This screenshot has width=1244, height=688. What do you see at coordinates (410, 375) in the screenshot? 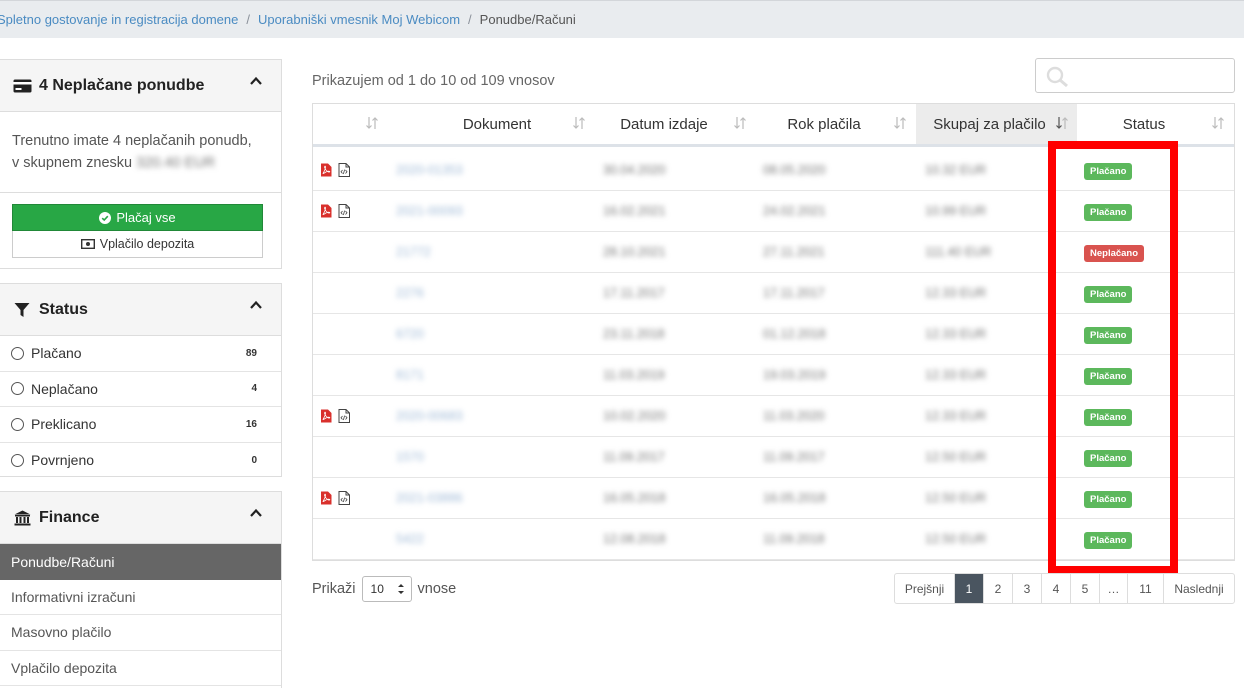
I see `document-link: 8171` at bounding box center [410, 375].